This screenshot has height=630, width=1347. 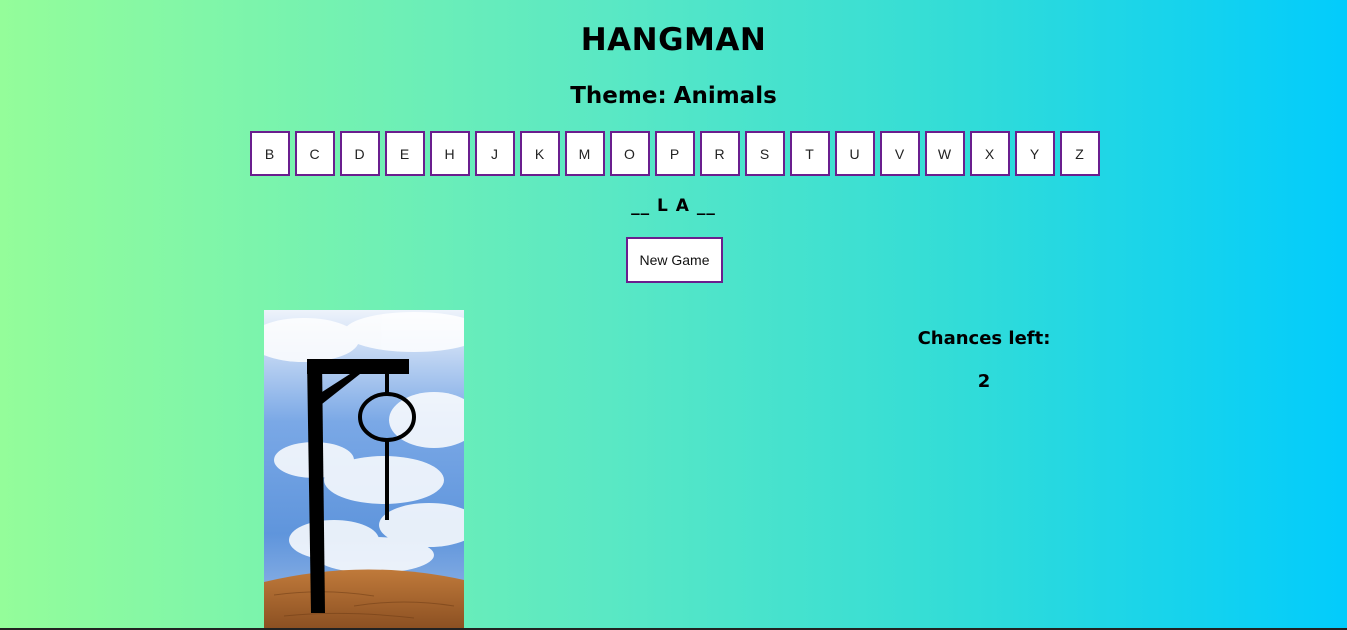 I want to click on letter-button-r: R, so click(x=719, y=153).